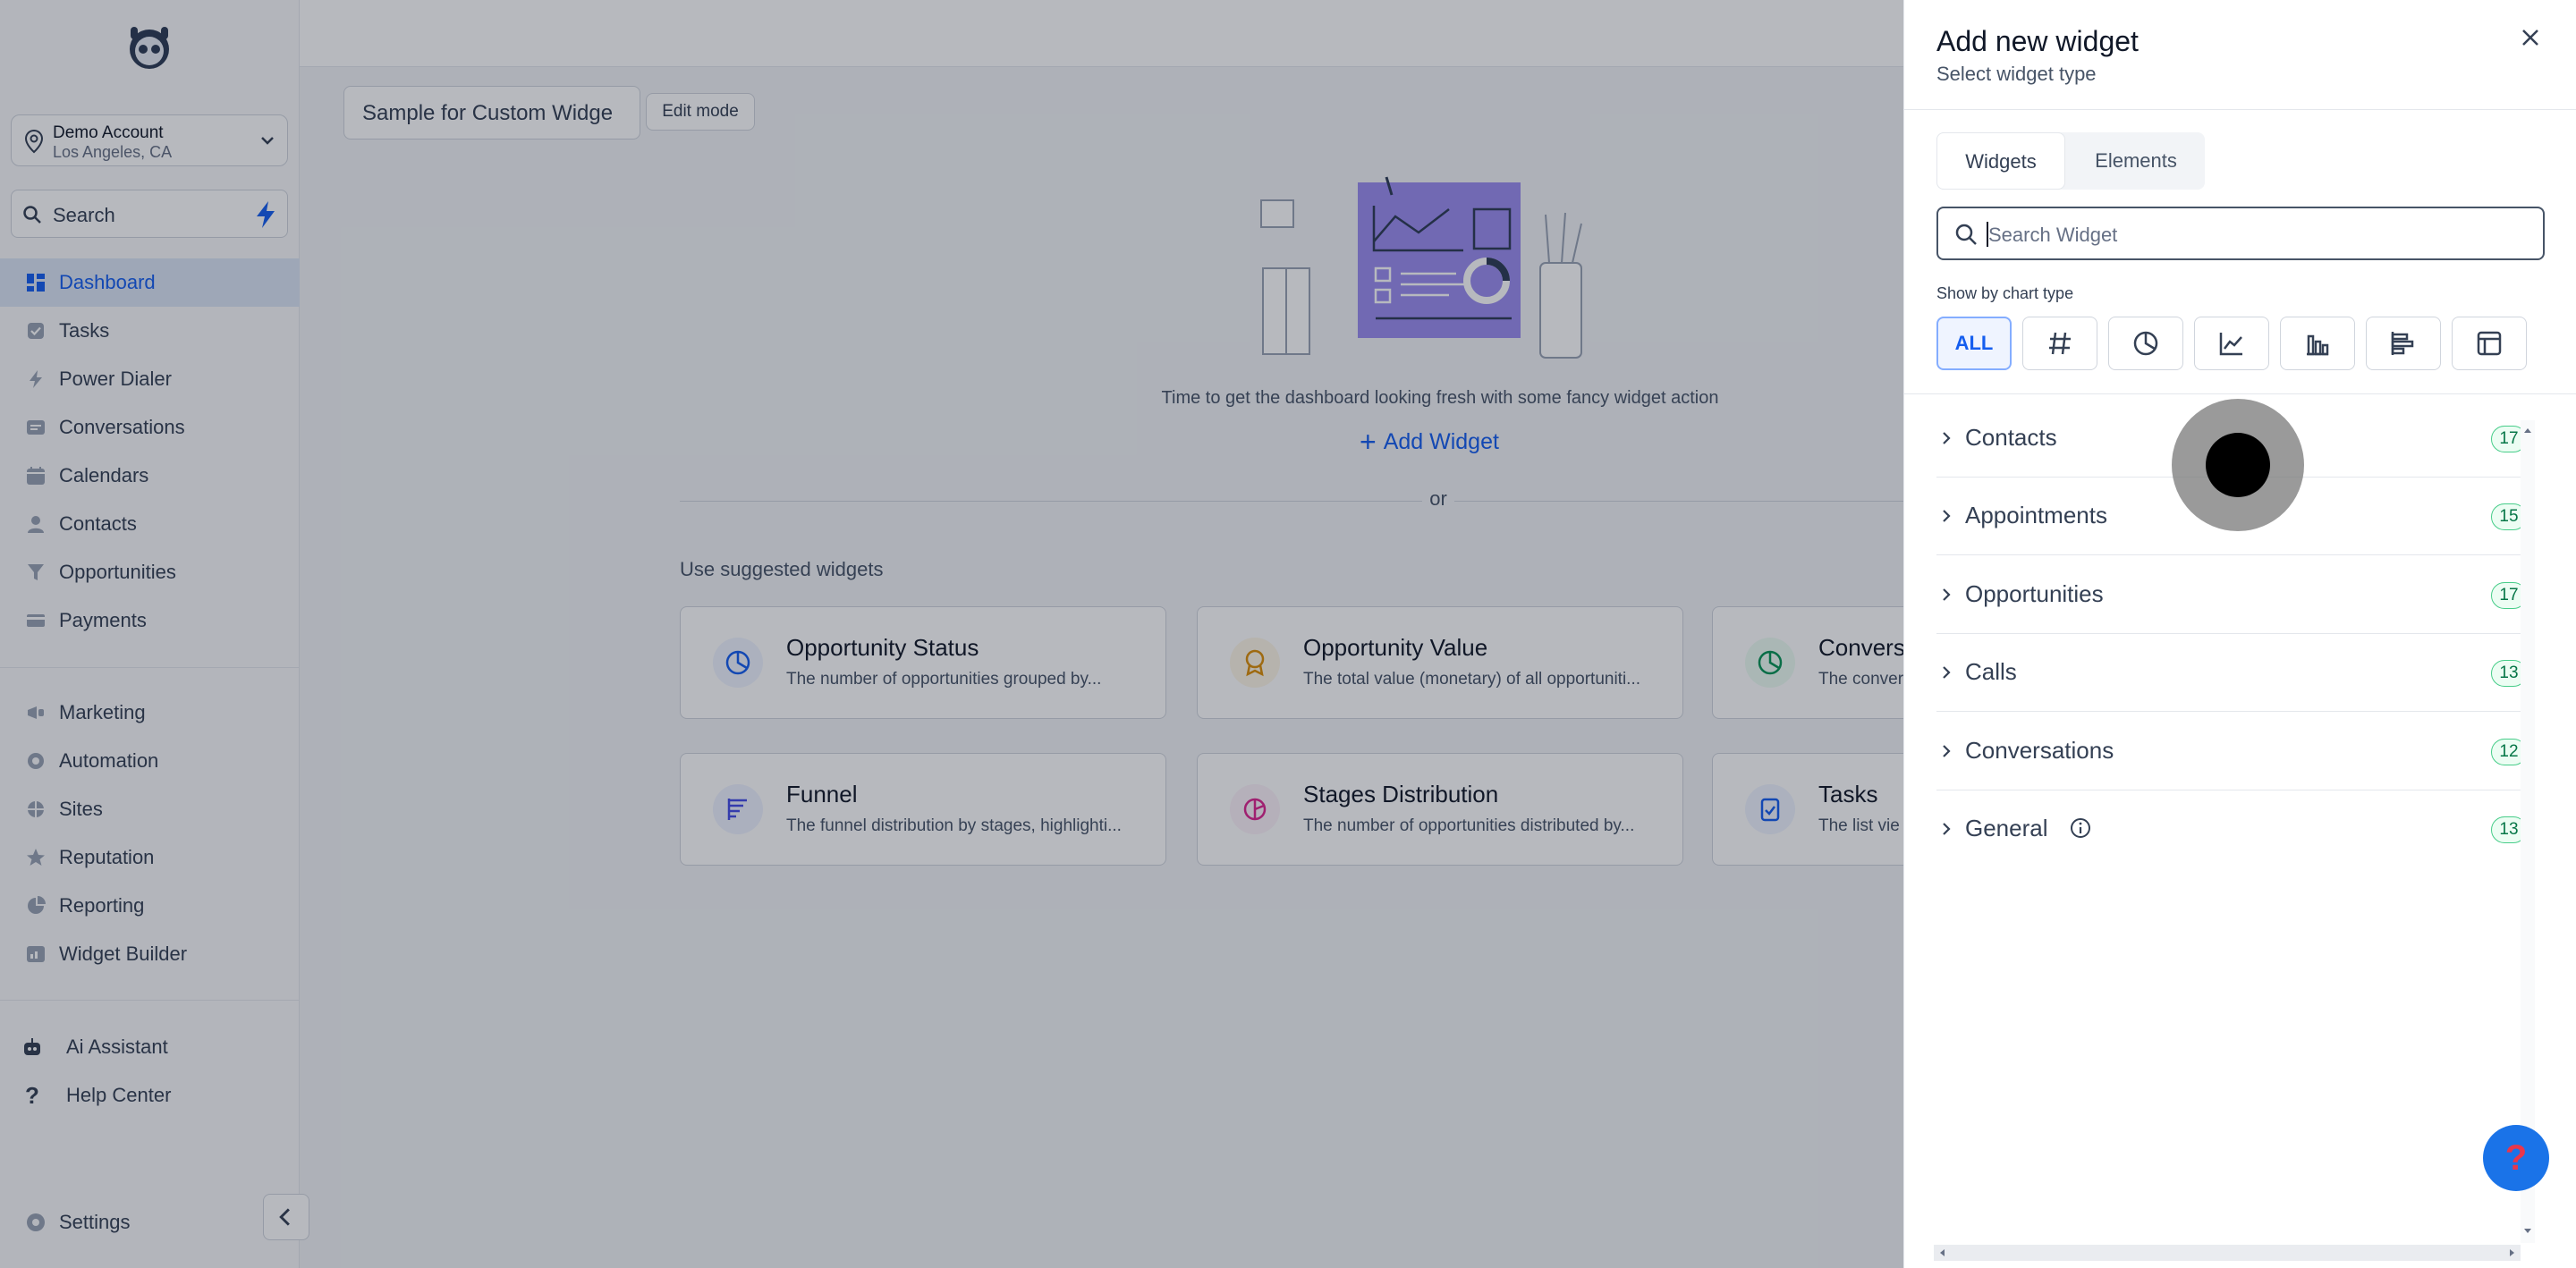  I want to click on line-chart-icon, so click(2230, 344).